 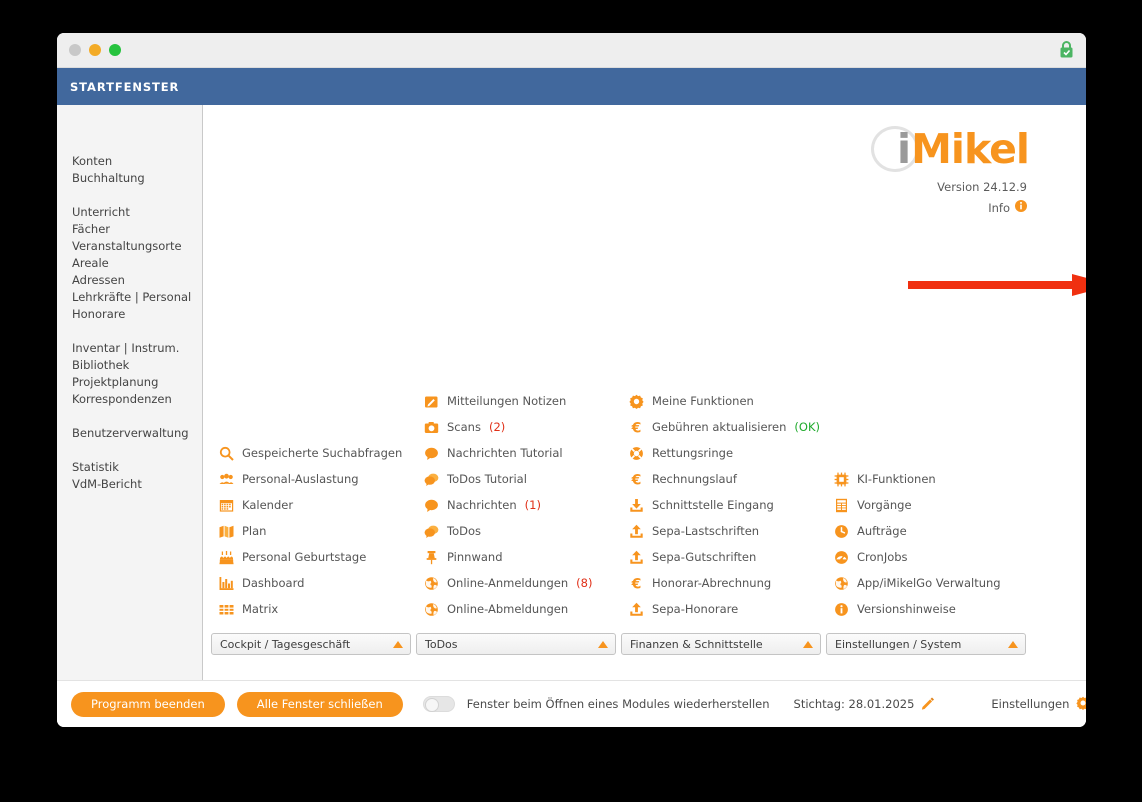 I want to click on settings-button: Einstellungen, so click(x=1038, y=704).